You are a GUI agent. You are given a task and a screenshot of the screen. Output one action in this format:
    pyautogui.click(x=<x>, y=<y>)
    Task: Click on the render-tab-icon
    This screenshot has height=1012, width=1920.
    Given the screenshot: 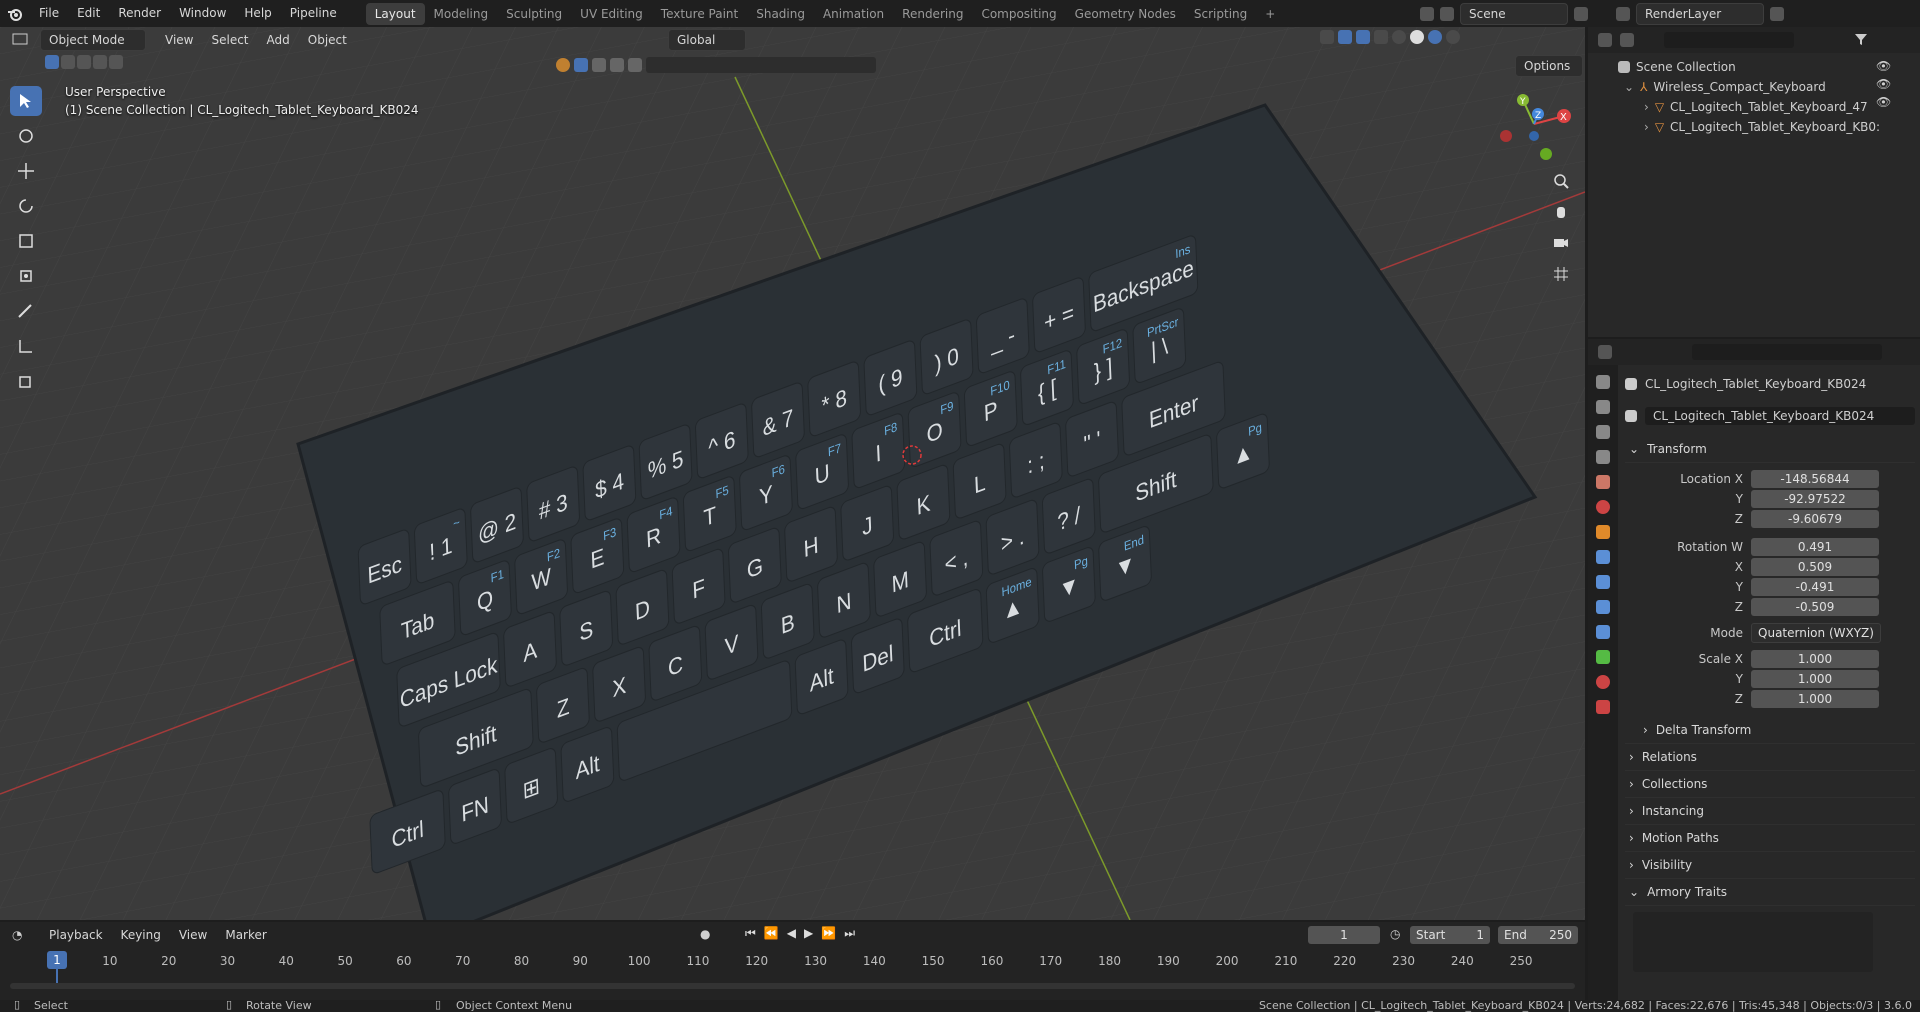 What is the action you would take?
    pyautogui.click(x=1603, y=407)
    